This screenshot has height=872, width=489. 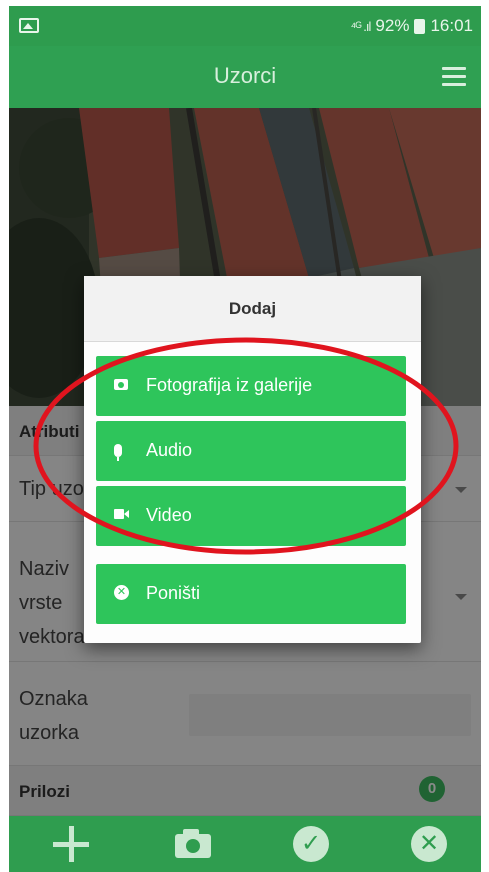 What do you see at coordinates (118, 452) in the screenshot?
I see `microphone-icon` at bounding box center [118, 452].